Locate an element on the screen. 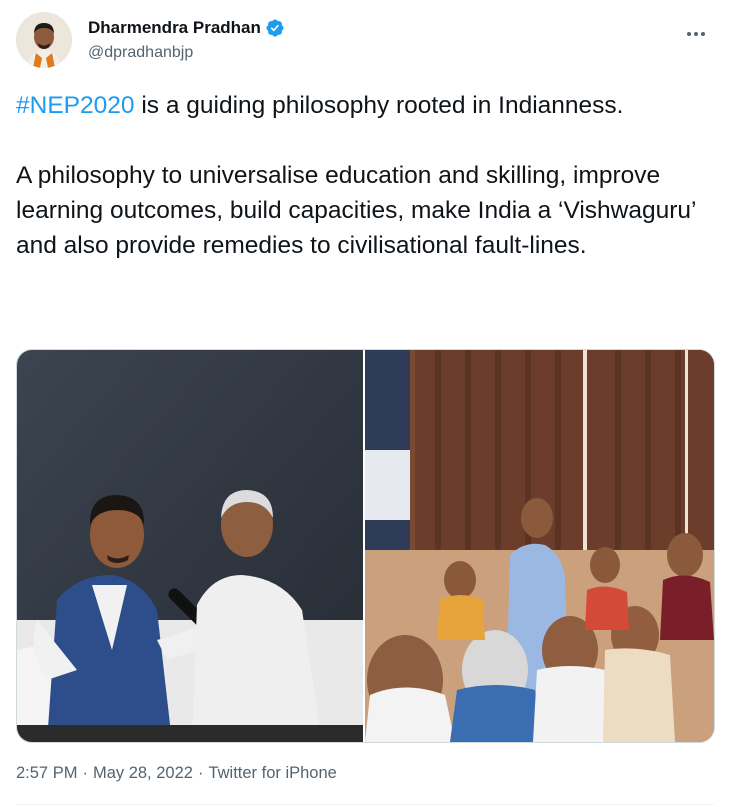 The height and width of the screenshot is (807, 730). tweet-time: 2:57 PM is located at coordinates (46, 773).